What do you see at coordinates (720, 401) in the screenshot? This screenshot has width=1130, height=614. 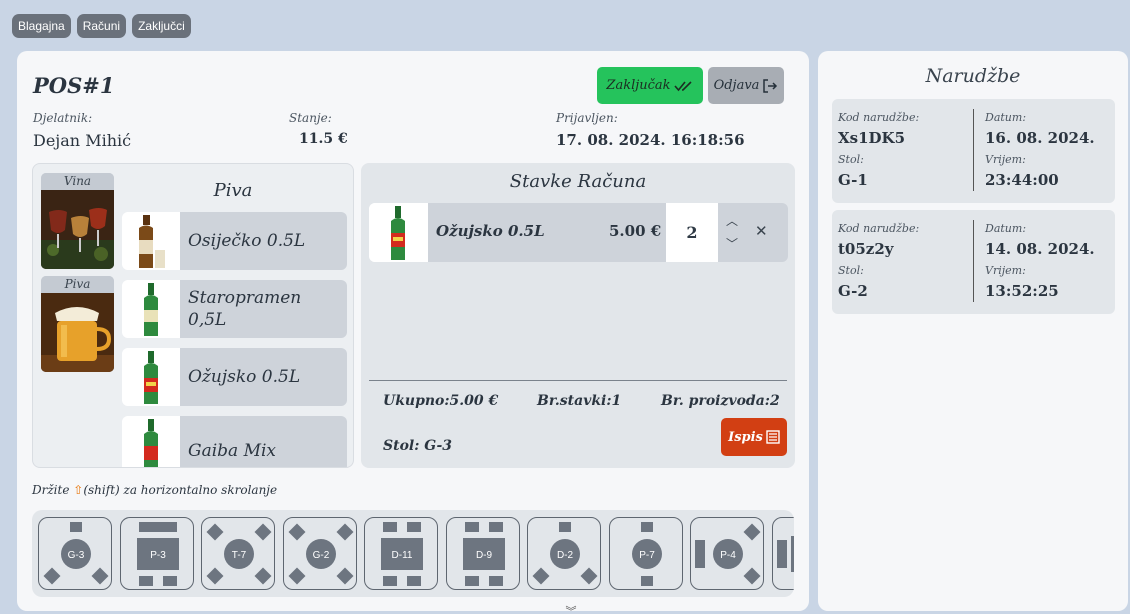 I see `bill-product-count: Br. proizvoda:2` at bounding box center [720, 401].